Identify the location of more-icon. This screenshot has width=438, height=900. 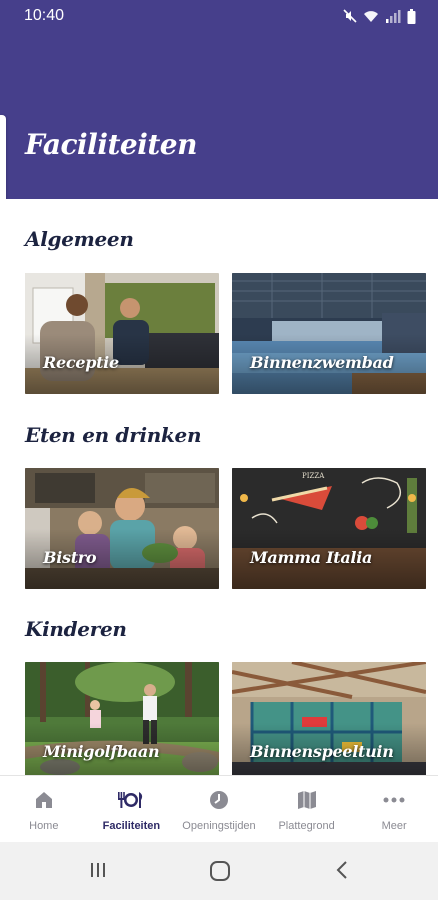
(394, 800).